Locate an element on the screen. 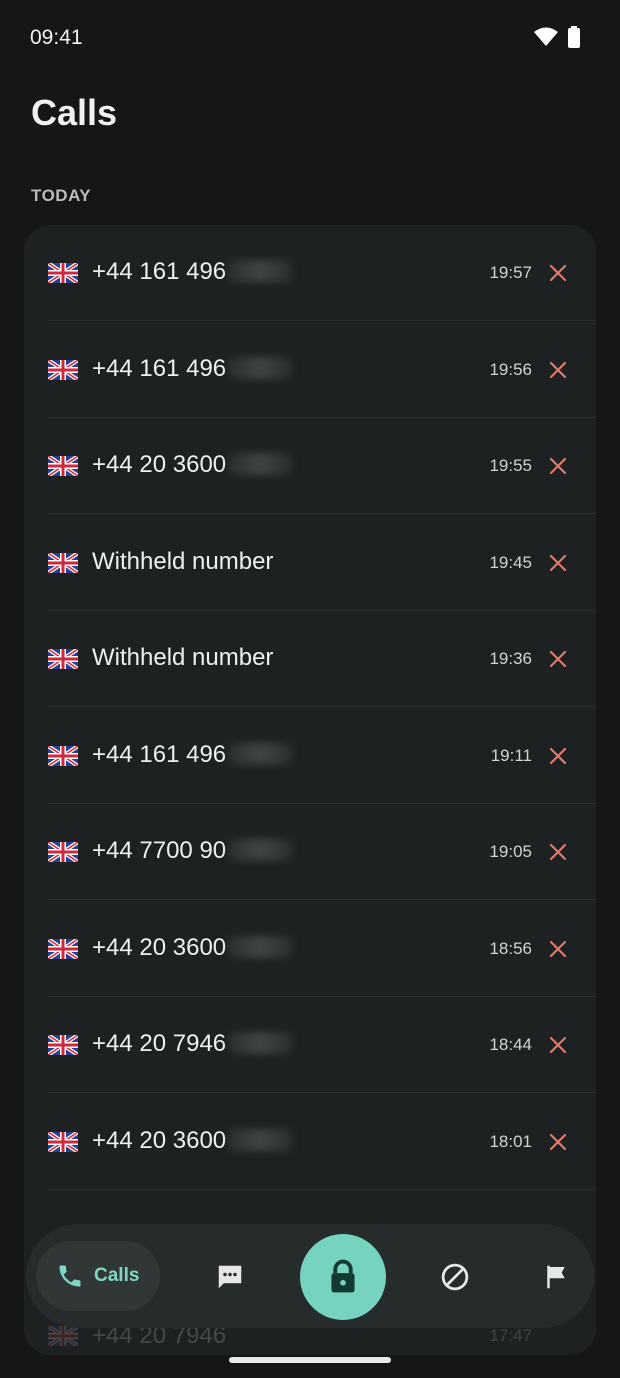 This screenshot has width=620, height=1378. lock-button is located at coordinates (343, 1277).